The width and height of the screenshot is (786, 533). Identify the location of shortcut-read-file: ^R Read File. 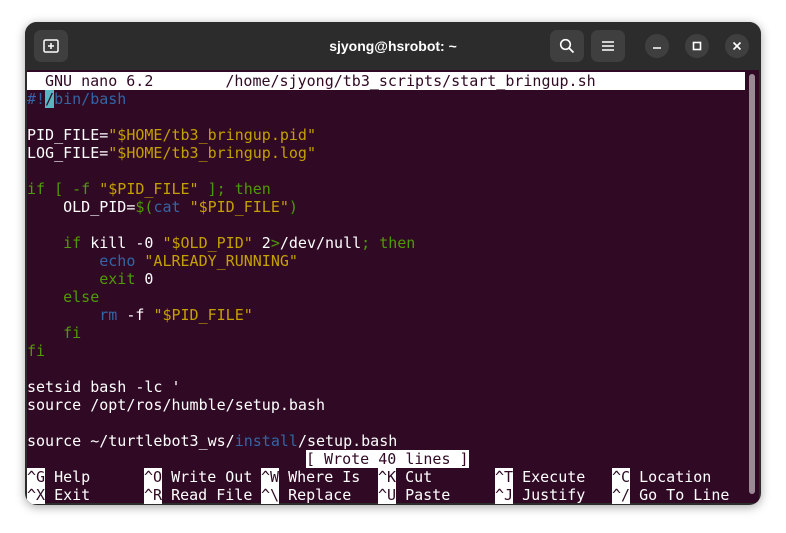
(198, 495).